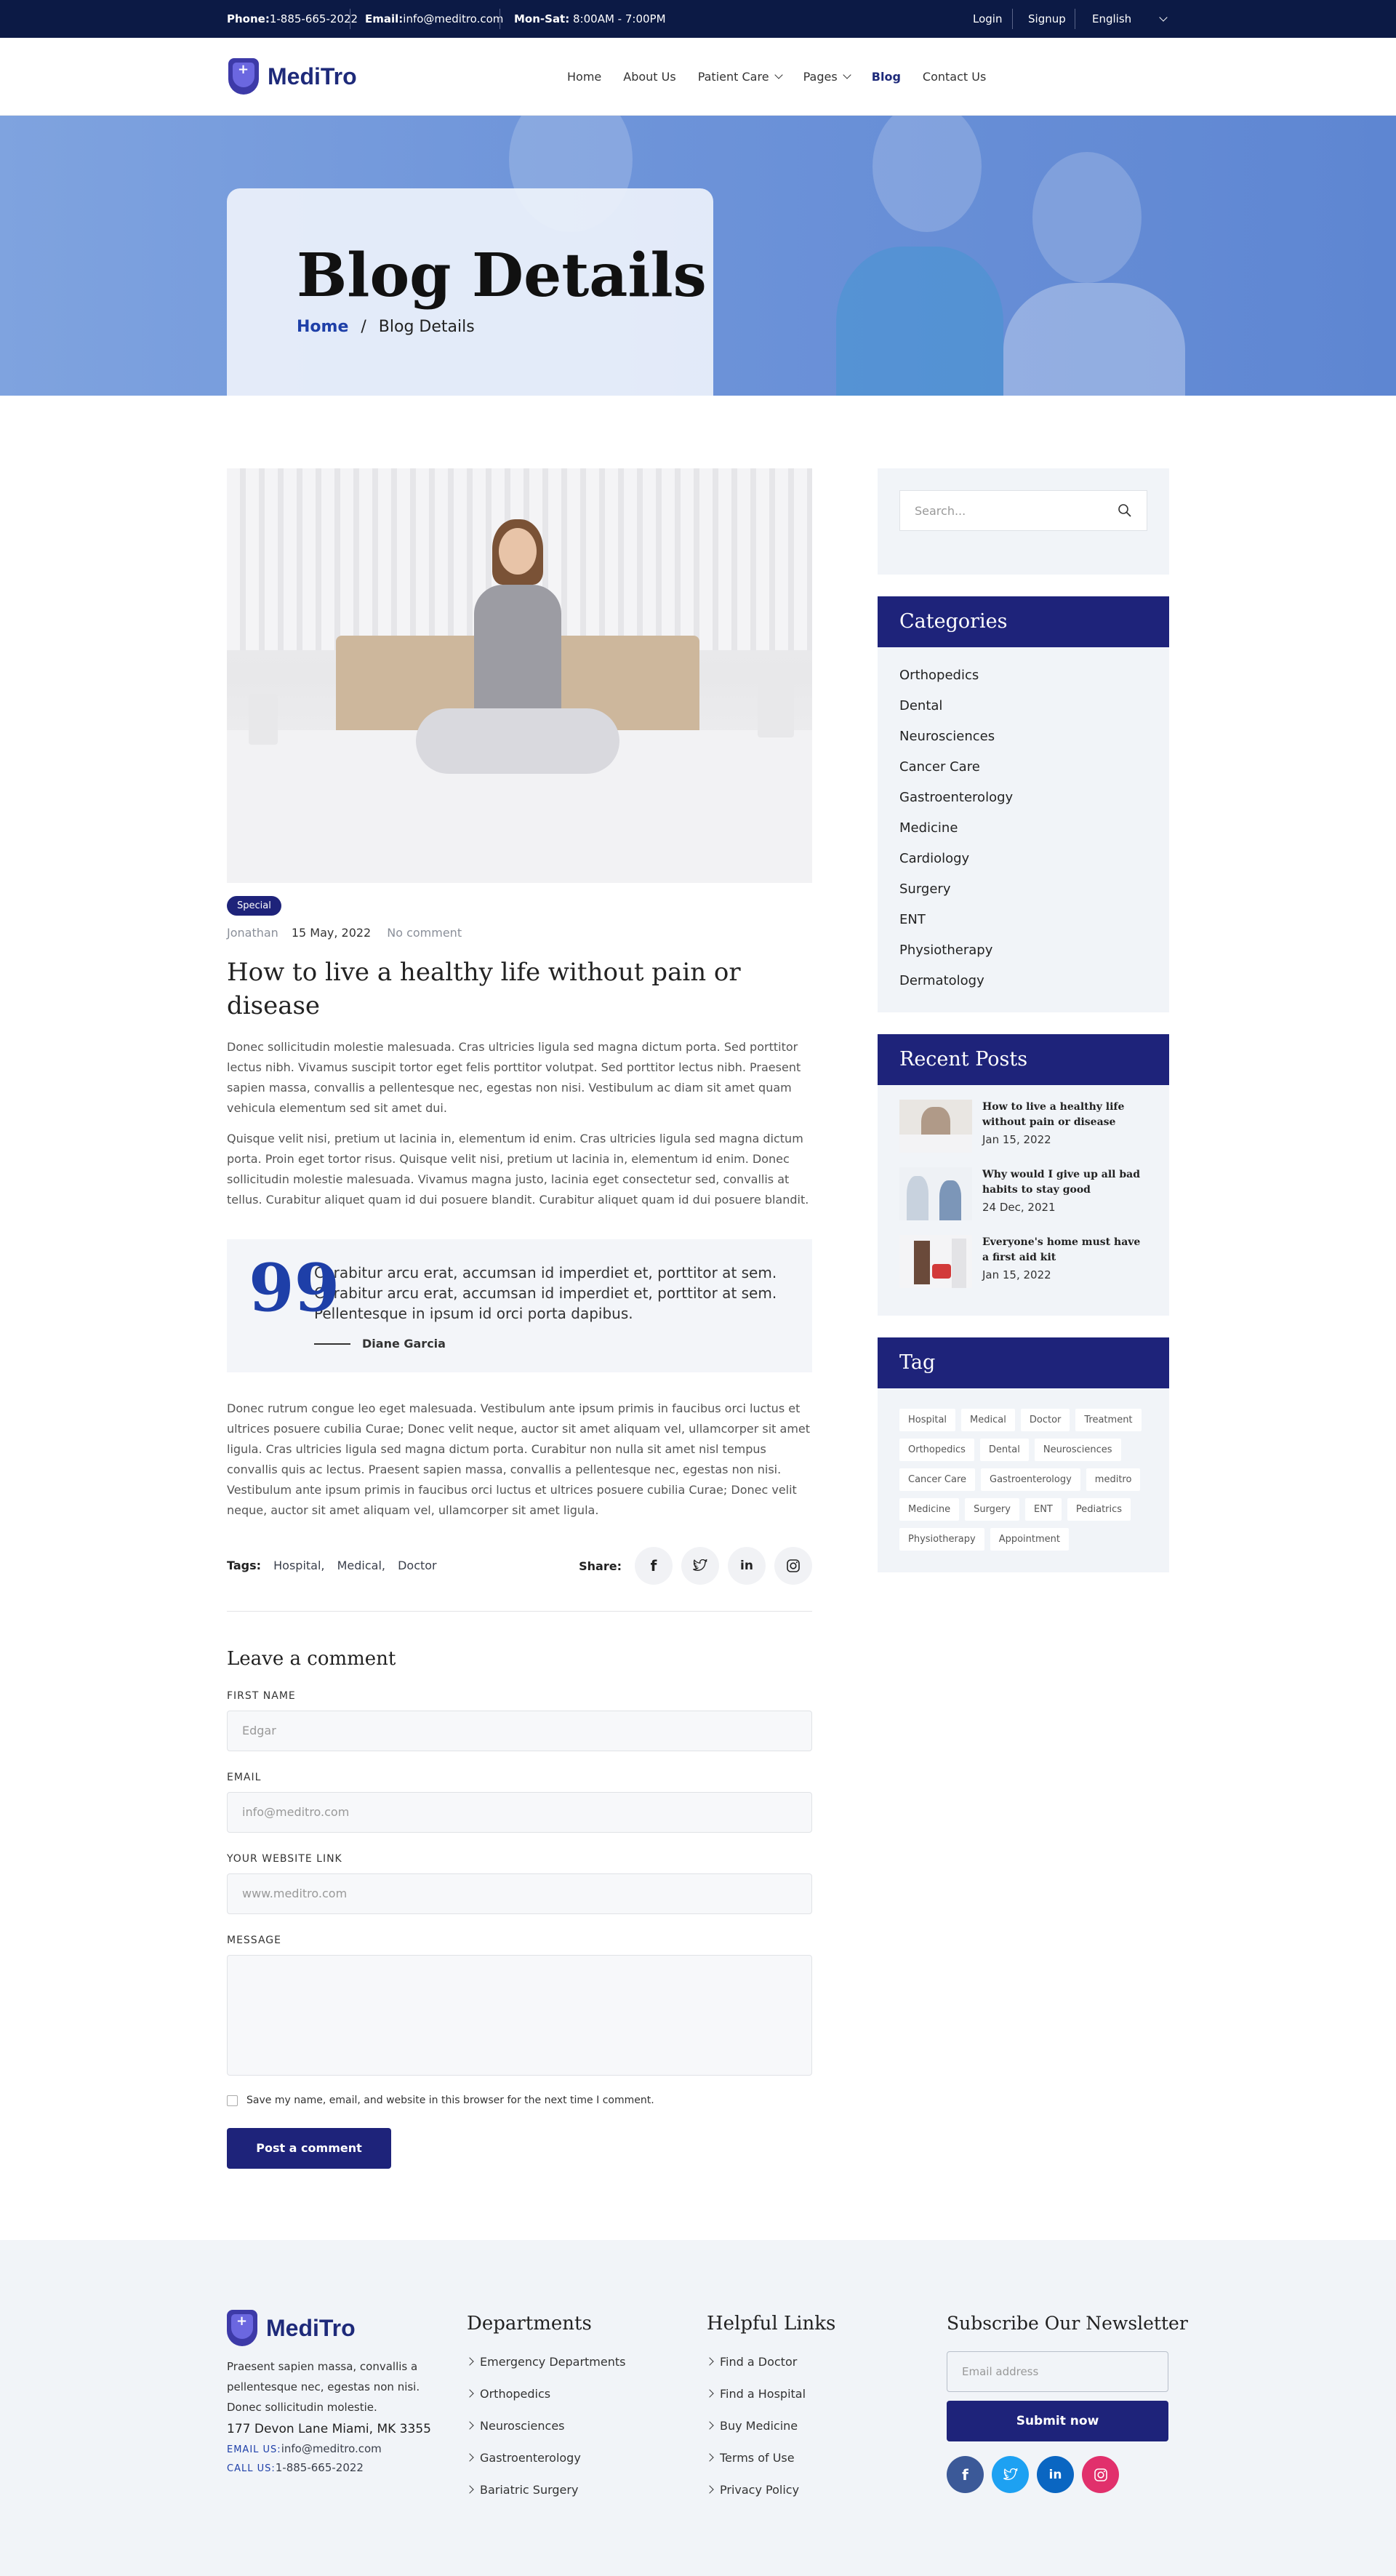  What do you see at coordinates (244, 1565) in the screenshot?
I see `tags-label: Tags:` at bounding box center [244, 1565].